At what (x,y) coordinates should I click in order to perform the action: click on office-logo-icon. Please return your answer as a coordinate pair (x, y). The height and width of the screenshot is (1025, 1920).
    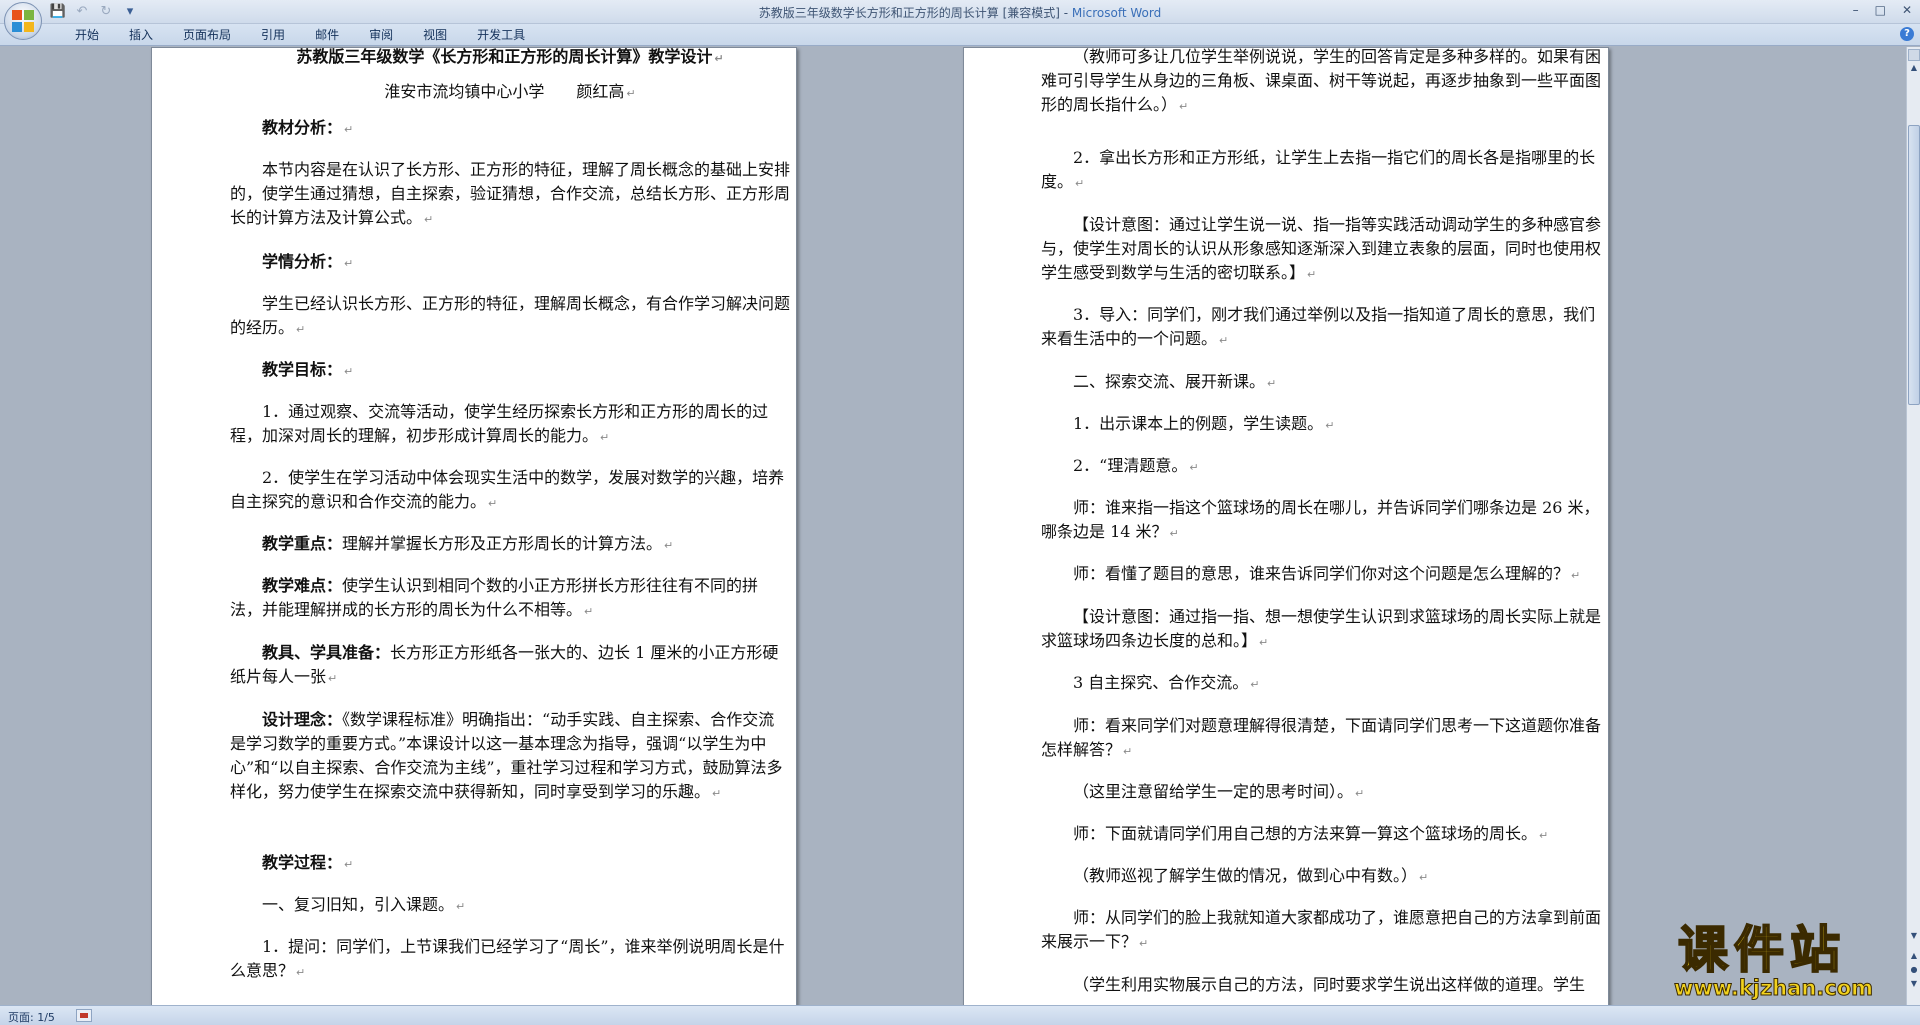
    Looking at the image, I should click on (23, 21).